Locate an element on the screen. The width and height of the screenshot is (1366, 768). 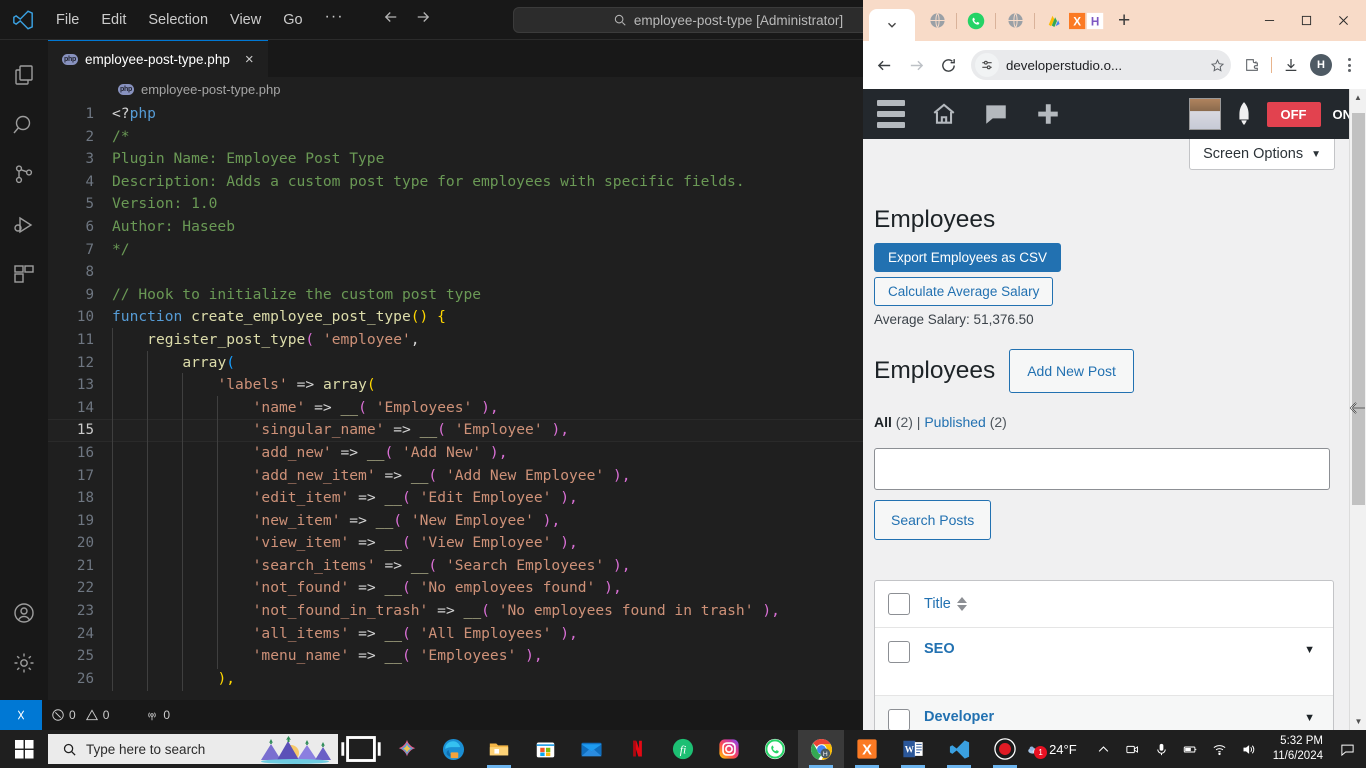
plus-icon is located at coordinates (1048, 114).